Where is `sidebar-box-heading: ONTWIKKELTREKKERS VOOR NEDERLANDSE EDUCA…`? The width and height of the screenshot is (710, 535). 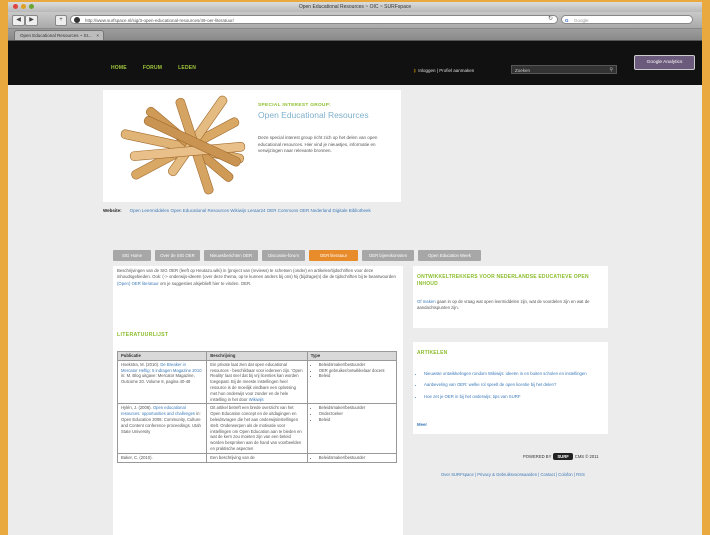 sidebar-box-heading: ONTWIKKELTREKKERS VOOR NEDERLANDSE EDUCA… is located at coordinates (503, 280).